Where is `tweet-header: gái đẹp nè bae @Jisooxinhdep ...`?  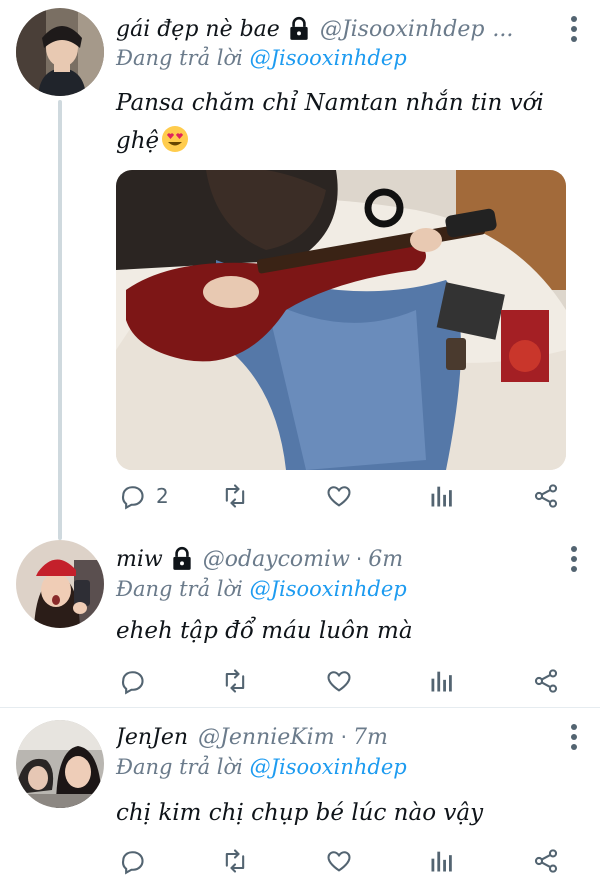 tweet-header: gái đẹp nè bae @Jisooxinhdep ... is located at coordinates (350, 29).